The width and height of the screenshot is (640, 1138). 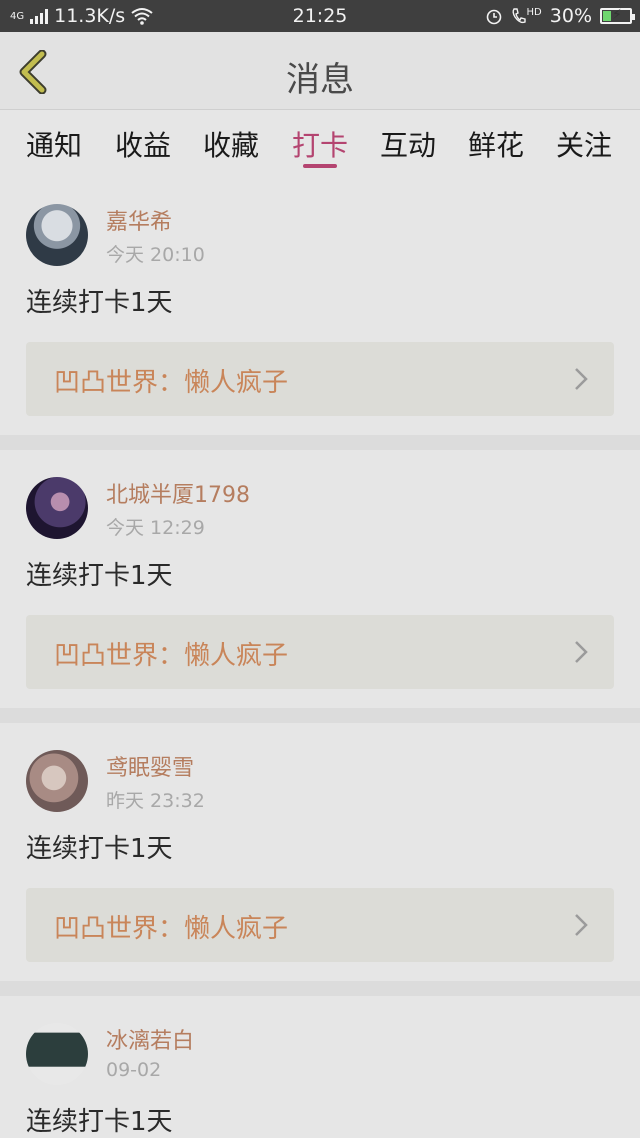 I want to click on hd-label: HD, so click(x=534, y=12).